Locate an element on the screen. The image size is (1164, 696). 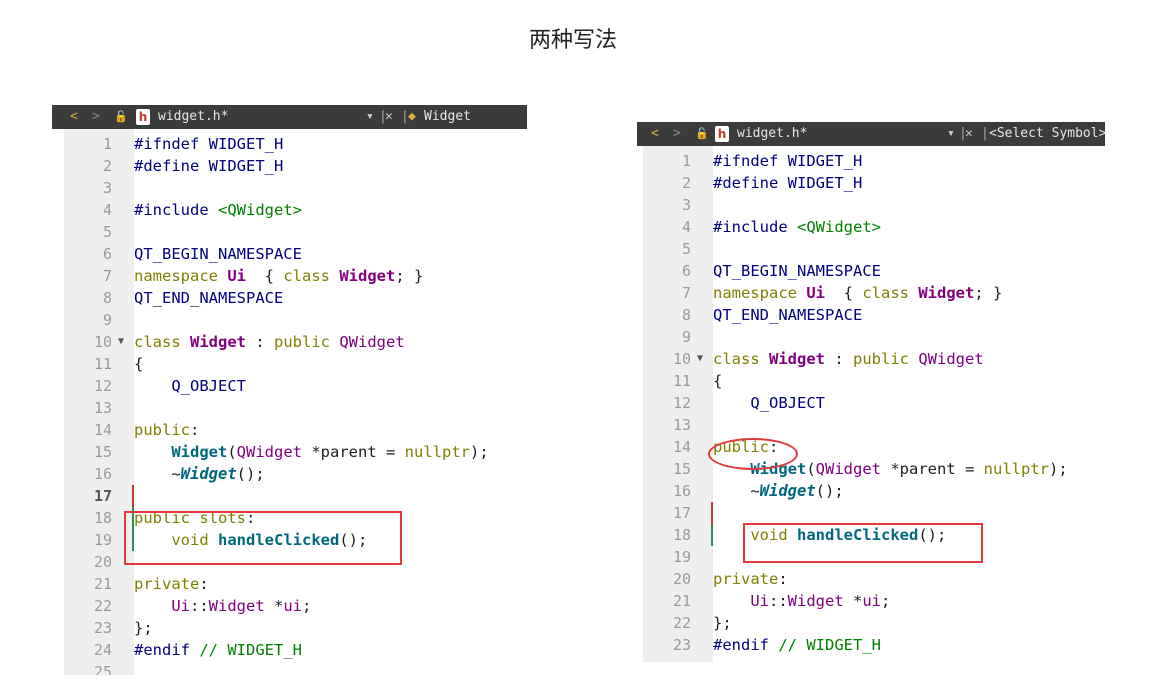
code-token: QT_BEGIN_NAMESPACE is located at coordinates (797, 271).